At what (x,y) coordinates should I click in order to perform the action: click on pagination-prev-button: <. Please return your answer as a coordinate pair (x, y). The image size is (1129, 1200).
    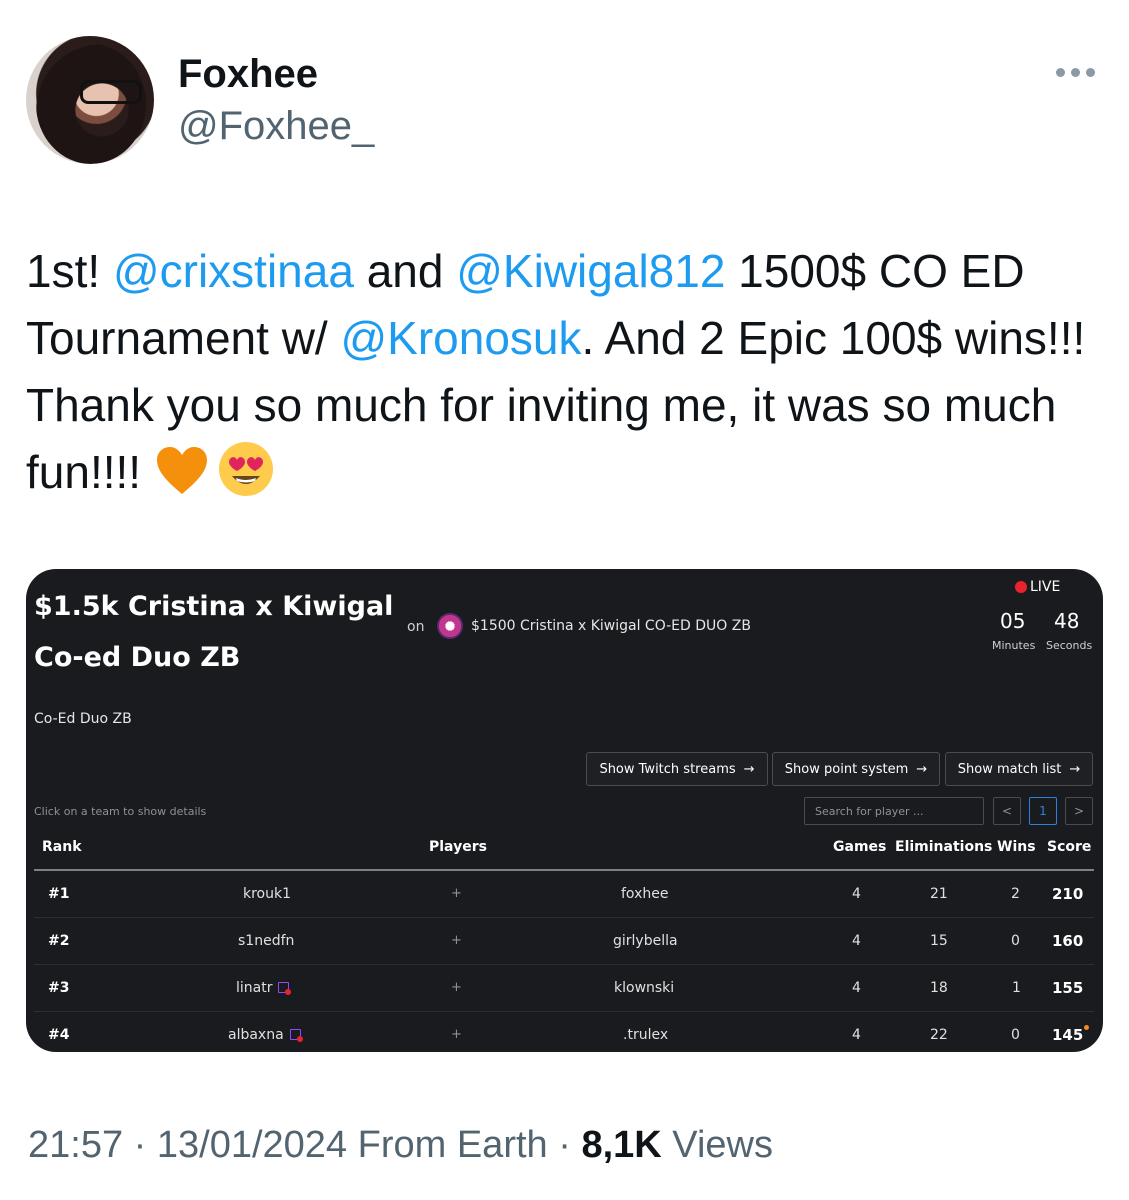
    Looking at the image, I should click on (1007, 811).